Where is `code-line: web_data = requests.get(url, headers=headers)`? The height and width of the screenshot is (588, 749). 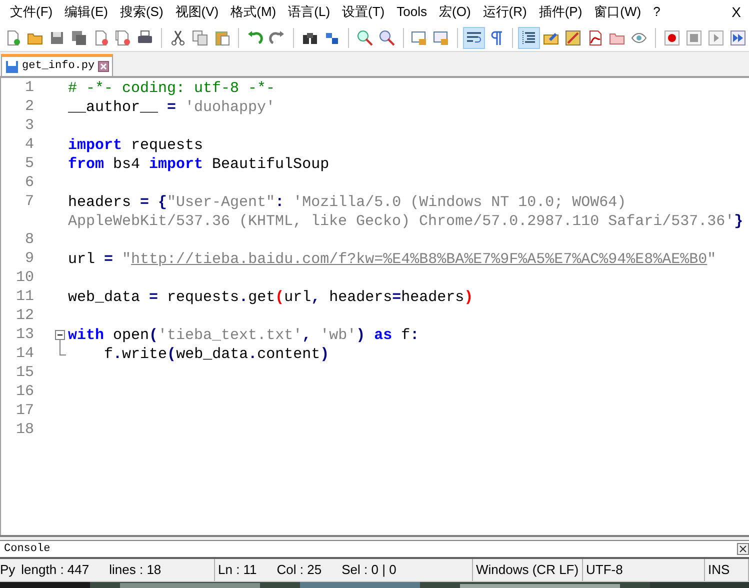
code-line: web_data = requests.get(url, headers=headers) is located at coordinates (271, 297).